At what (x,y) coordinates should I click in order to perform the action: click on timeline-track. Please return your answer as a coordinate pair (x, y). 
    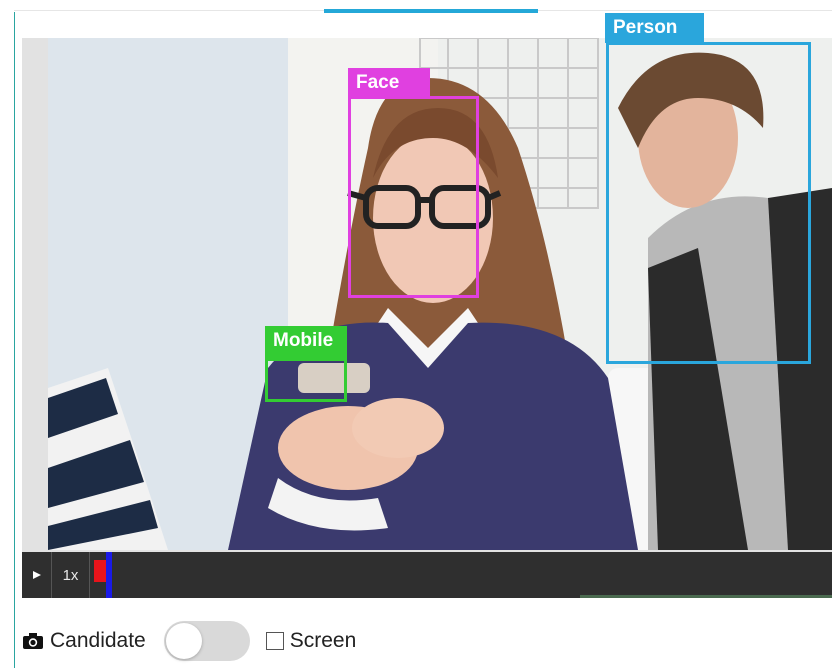
    Looking at the image, I should click on (461, 575).